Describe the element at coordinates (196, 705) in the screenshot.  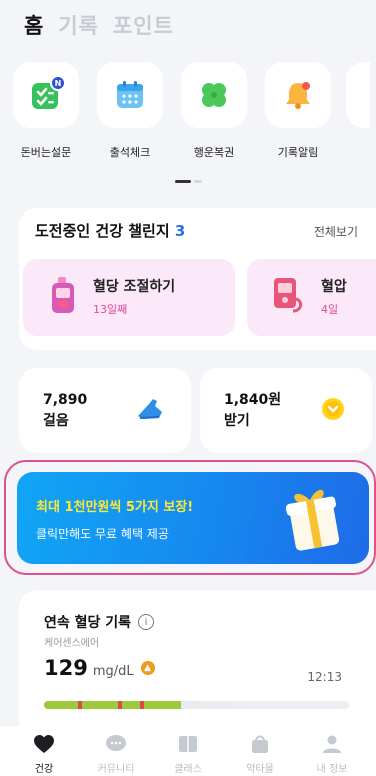
I see `glucose-range-bar` at that location.